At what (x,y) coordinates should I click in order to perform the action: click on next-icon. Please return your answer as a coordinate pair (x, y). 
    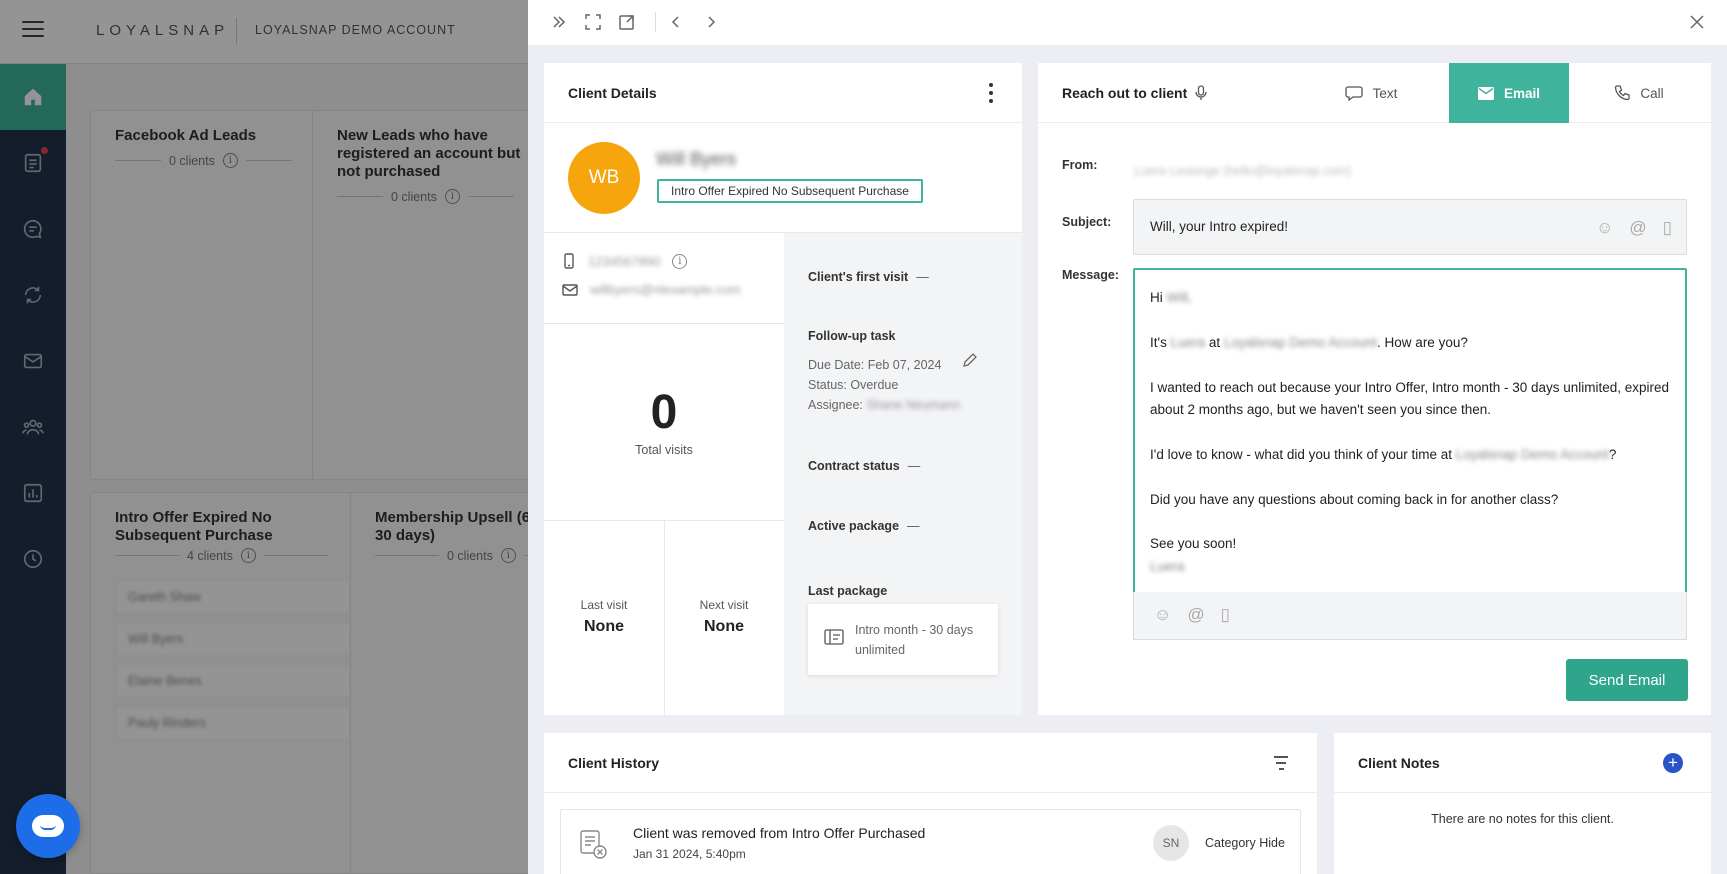
    Looking at the image, I should click on (711, 22).